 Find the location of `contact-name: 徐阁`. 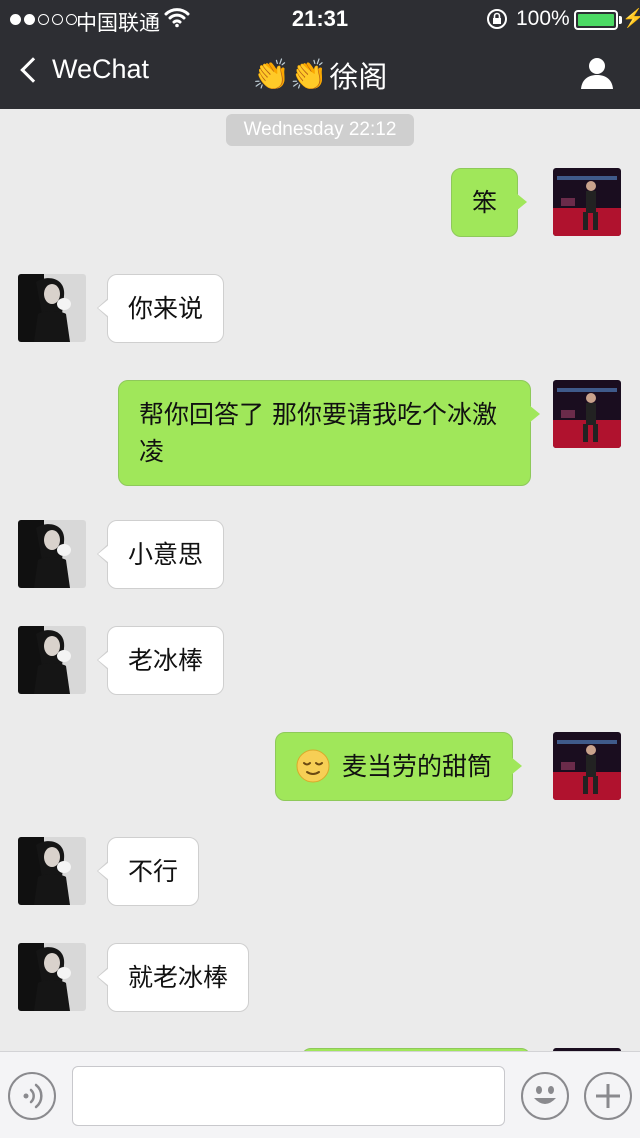

contact-name: 徐阁 is located at coordinates (358, 78).